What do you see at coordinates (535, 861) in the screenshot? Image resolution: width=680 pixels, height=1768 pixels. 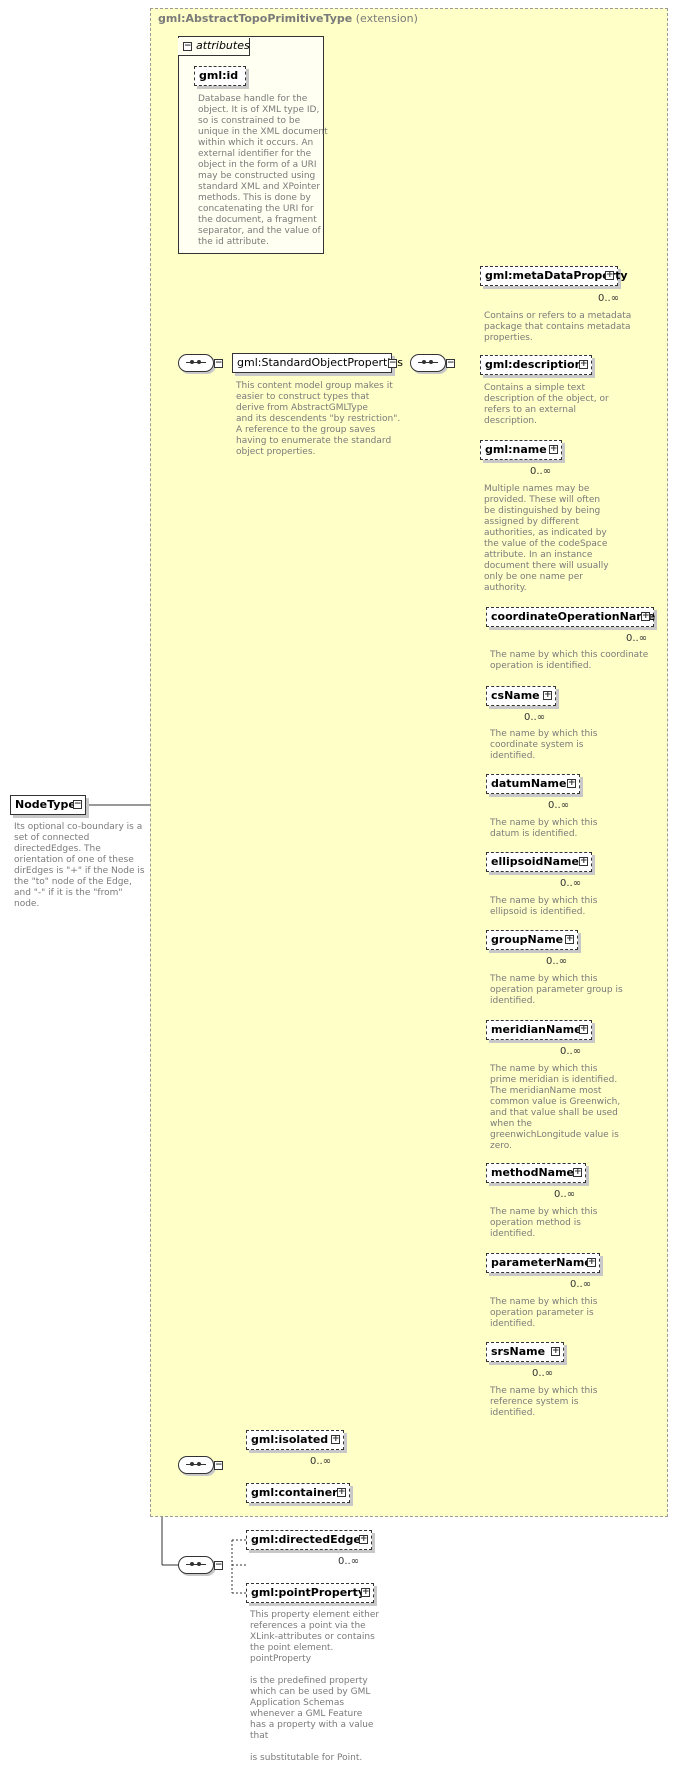 I see `element-ellipsoidname-label: ellipsoidName` at bounding box center [535, 861].